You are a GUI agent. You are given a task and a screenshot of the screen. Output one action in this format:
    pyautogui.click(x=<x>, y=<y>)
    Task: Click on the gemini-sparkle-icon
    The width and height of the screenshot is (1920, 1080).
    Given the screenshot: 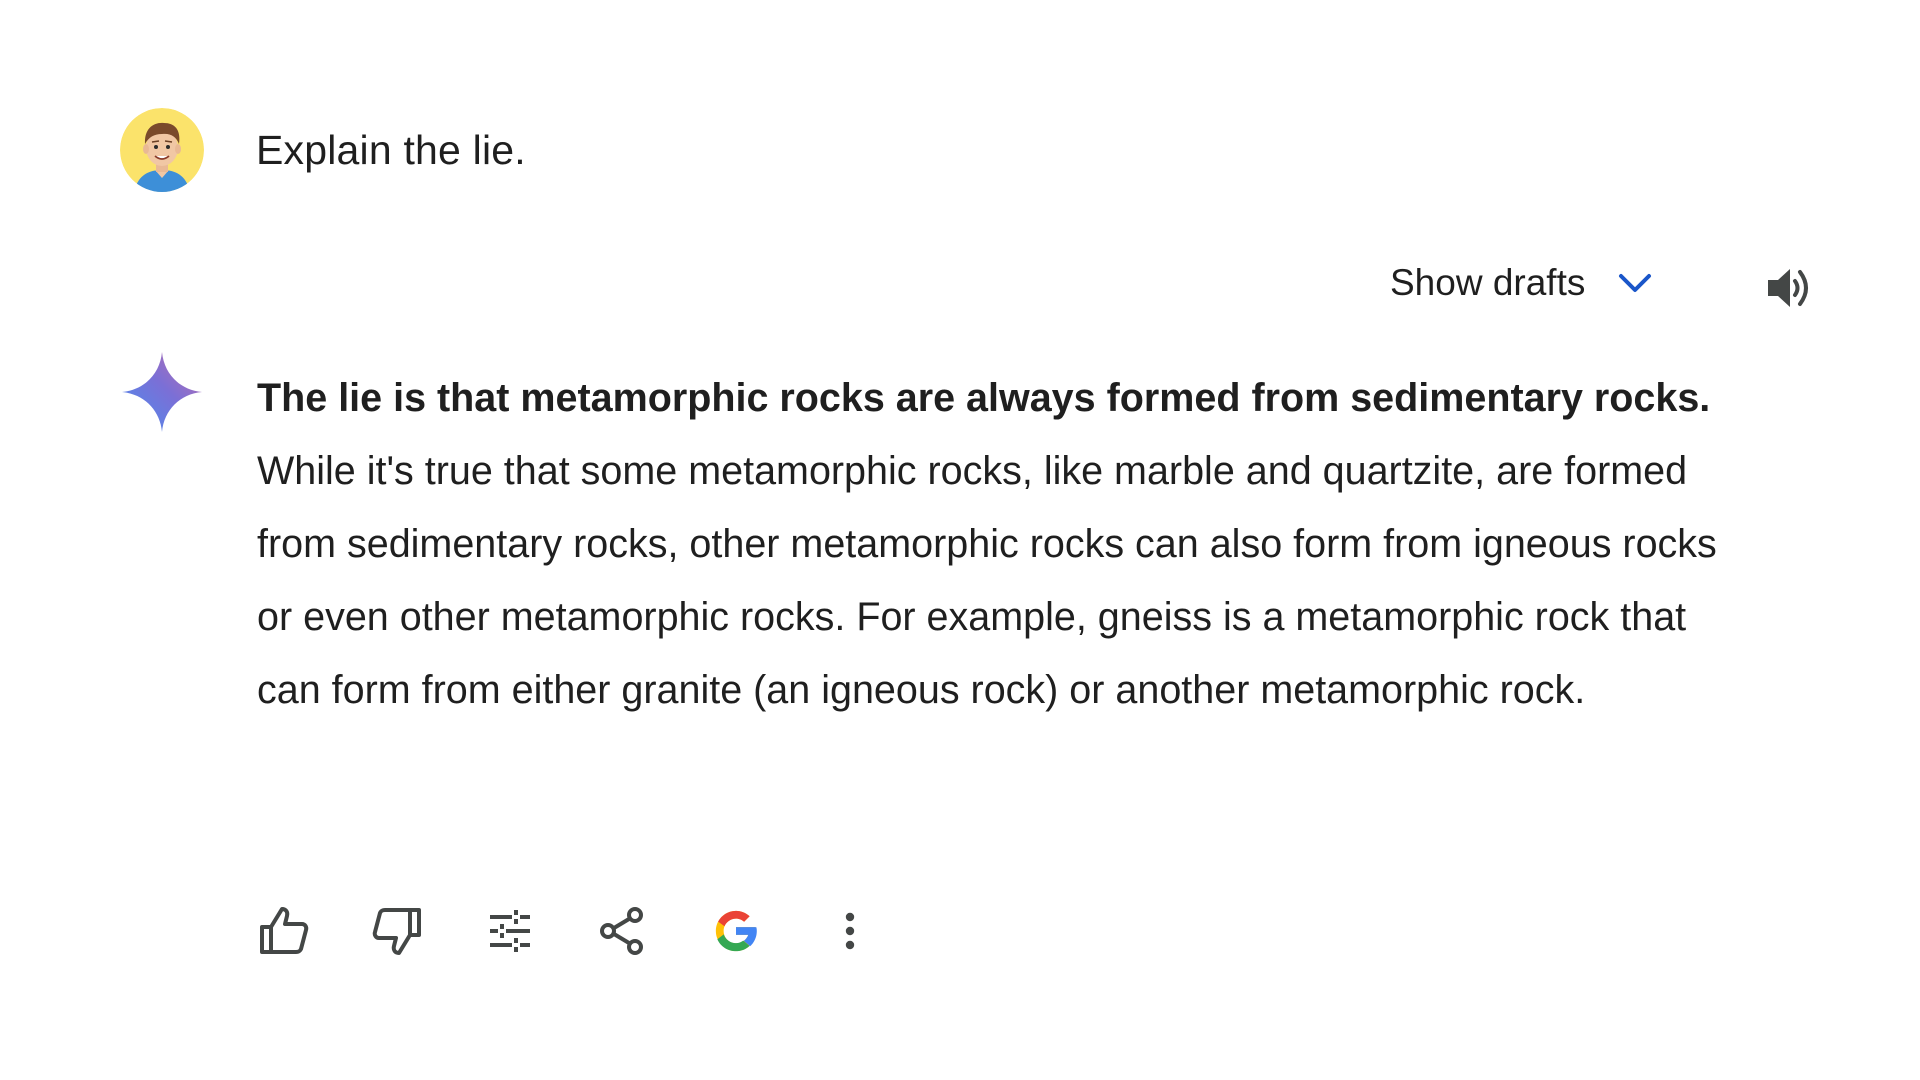 What is the action you would take?
    pyautogui.click(x=162, y=392)
    